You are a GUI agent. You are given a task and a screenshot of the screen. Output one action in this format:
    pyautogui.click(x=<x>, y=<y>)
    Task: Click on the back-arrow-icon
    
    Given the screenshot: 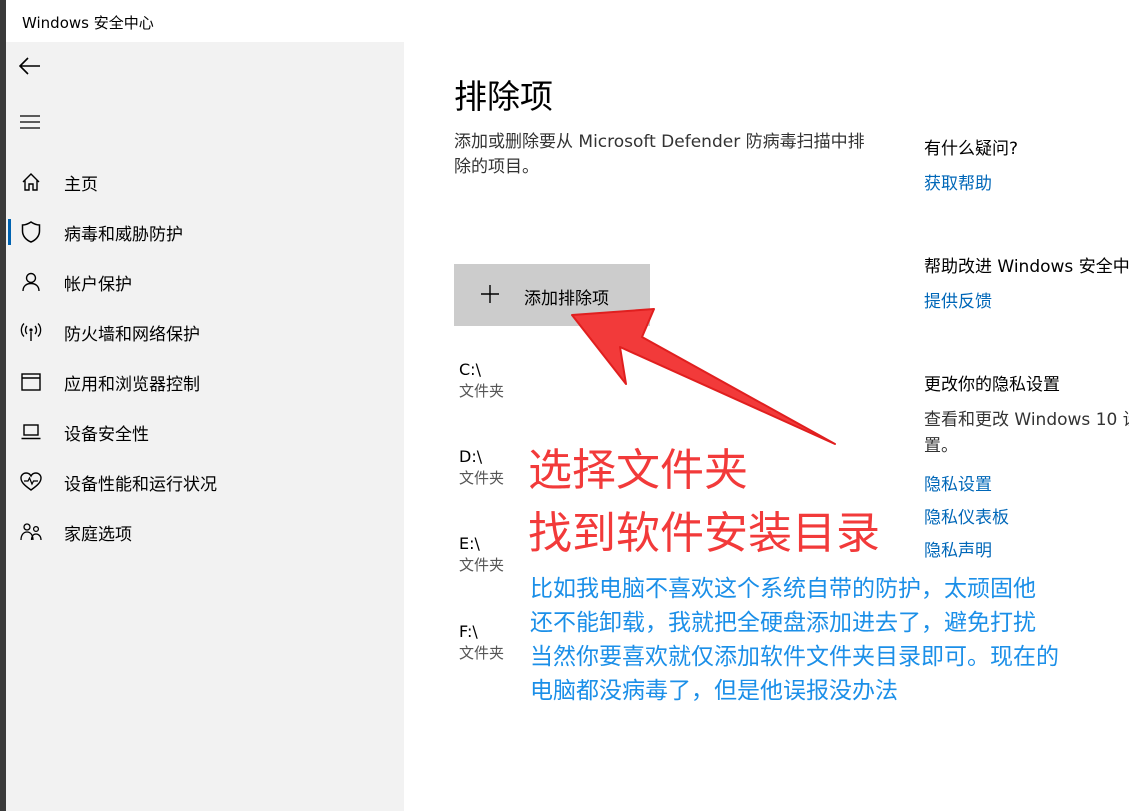 What is the action you would take?
    pyautogui.click(x=29, y=66)
    